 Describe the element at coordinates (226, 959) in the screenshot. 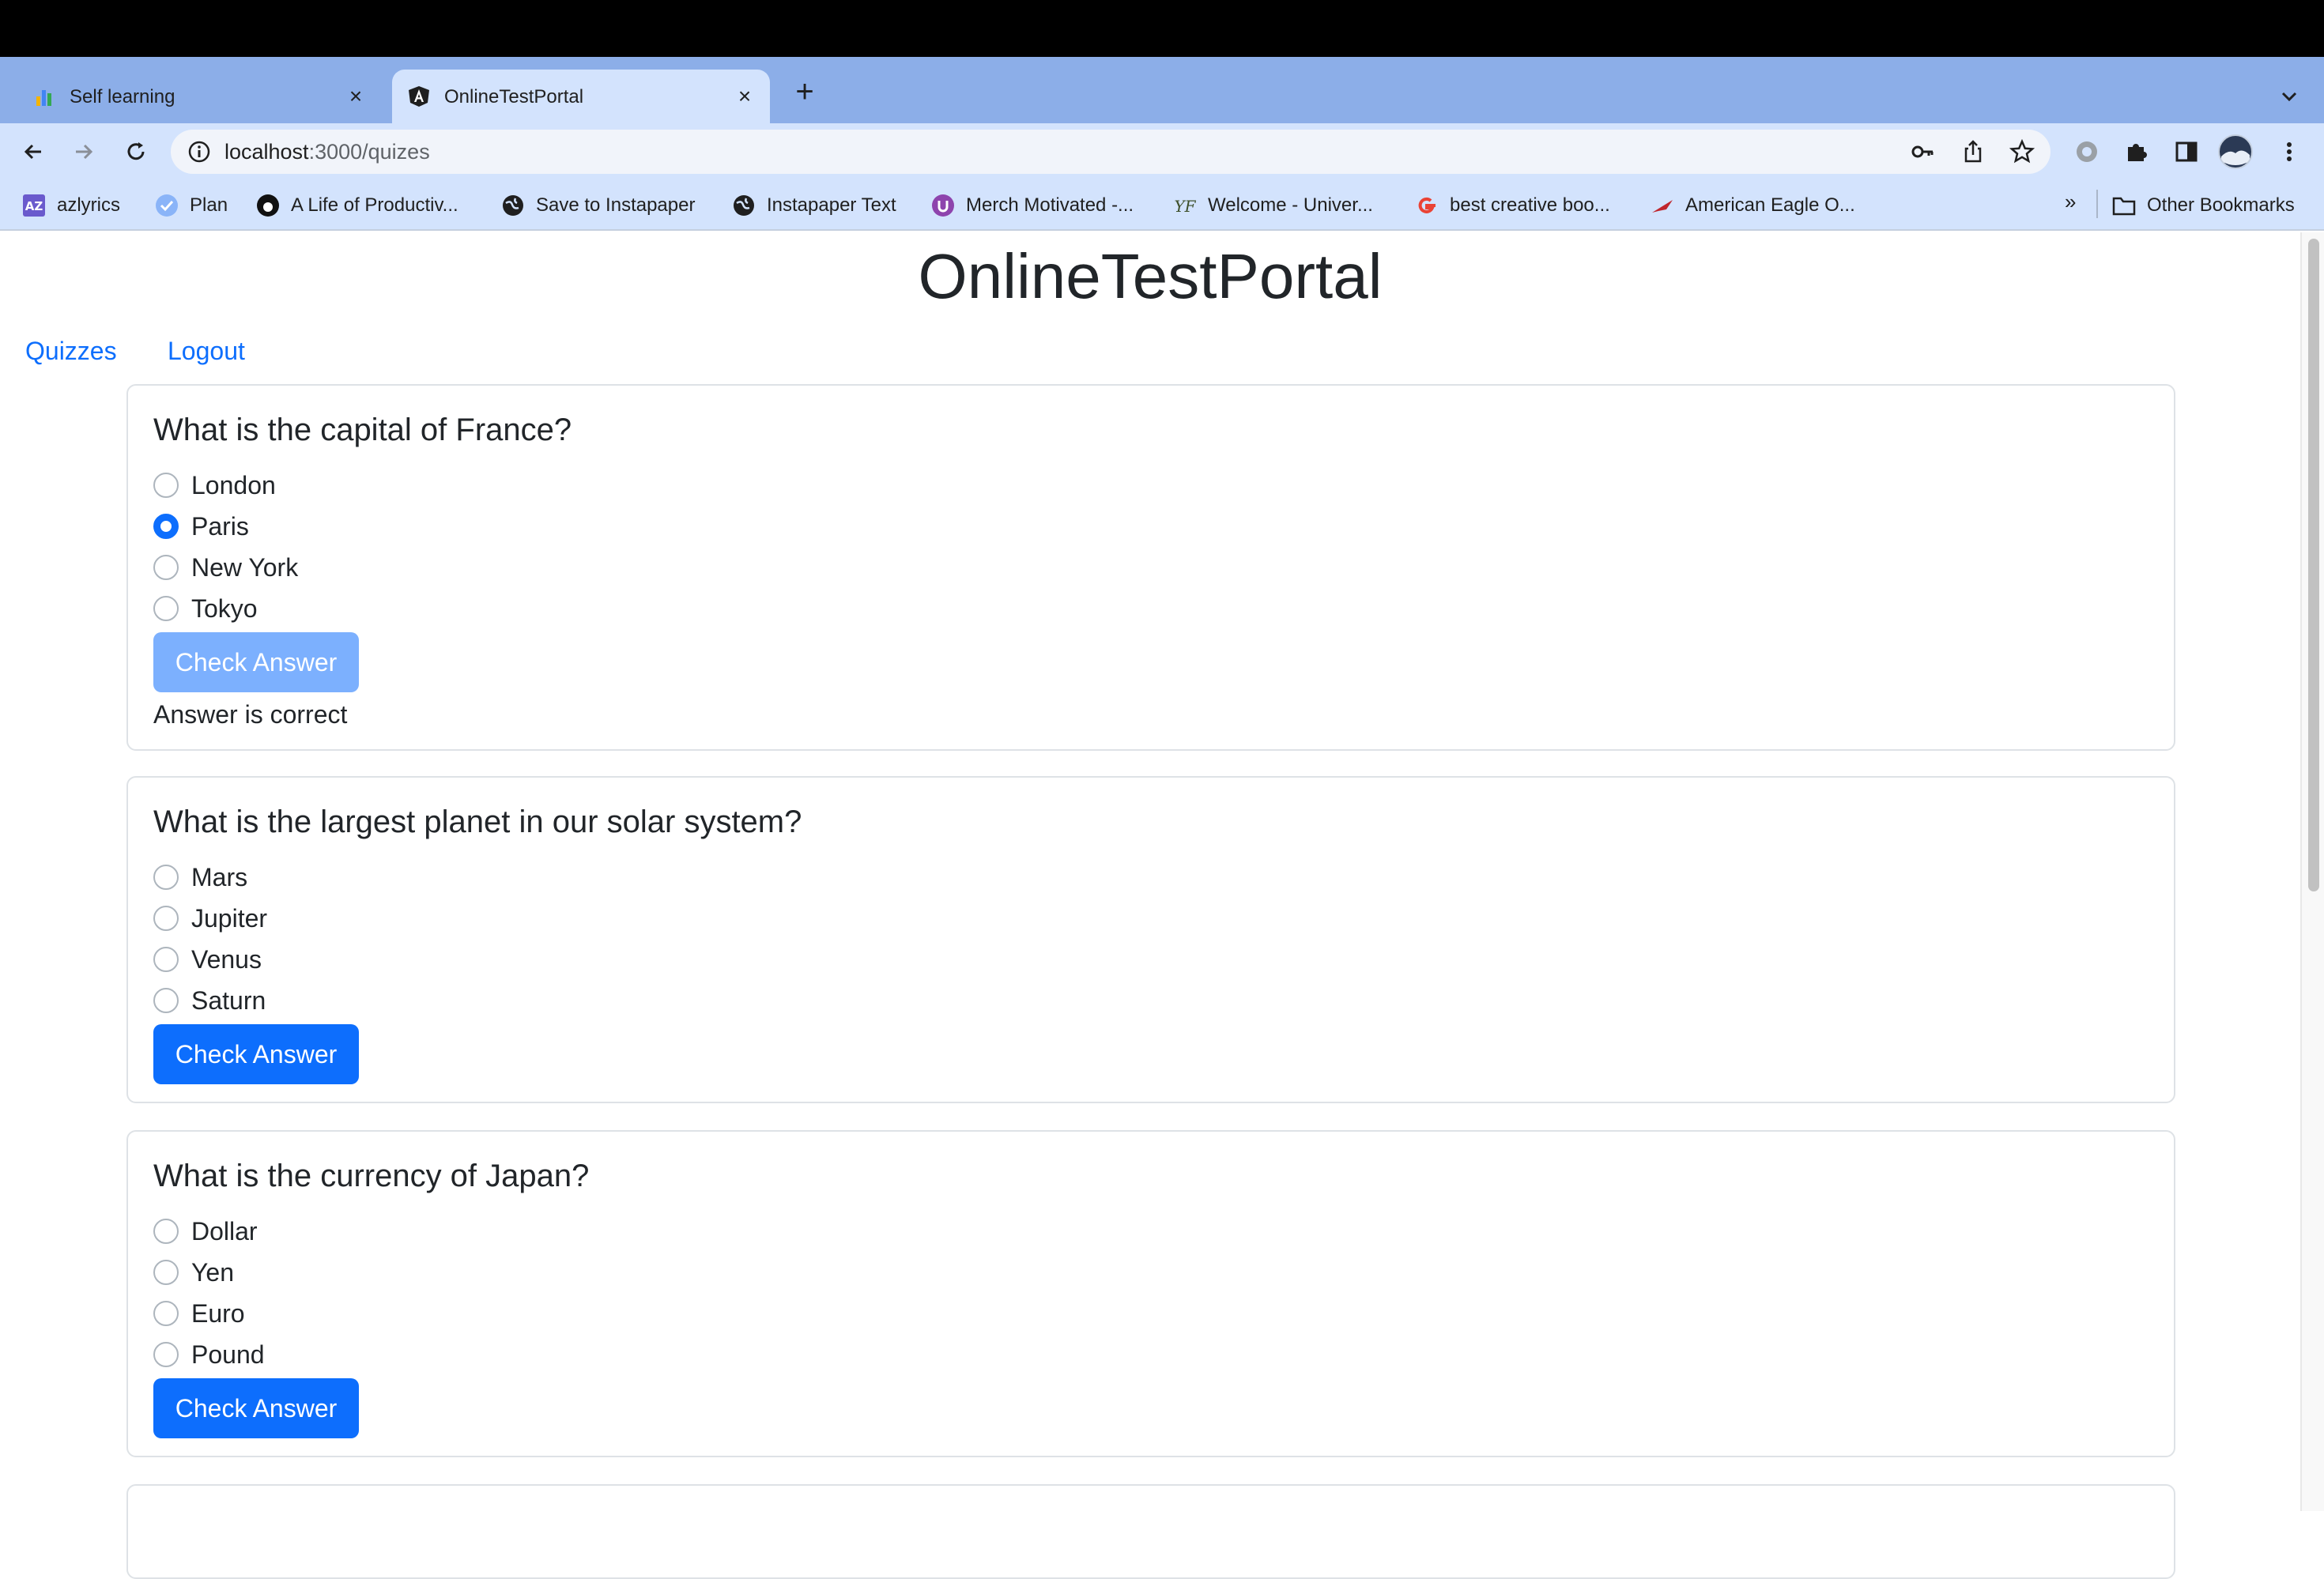

I see `option-label: Venus` at that location.